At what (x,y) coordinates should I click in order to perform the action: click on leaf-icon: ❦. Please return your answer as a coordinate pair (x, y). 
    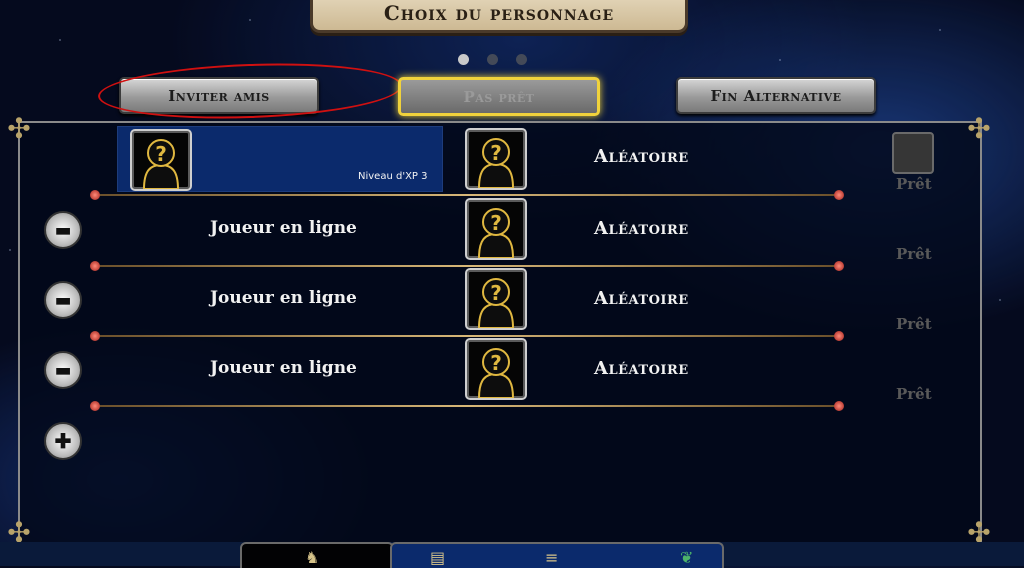
    Looking at the image, I should click on (687, 557).